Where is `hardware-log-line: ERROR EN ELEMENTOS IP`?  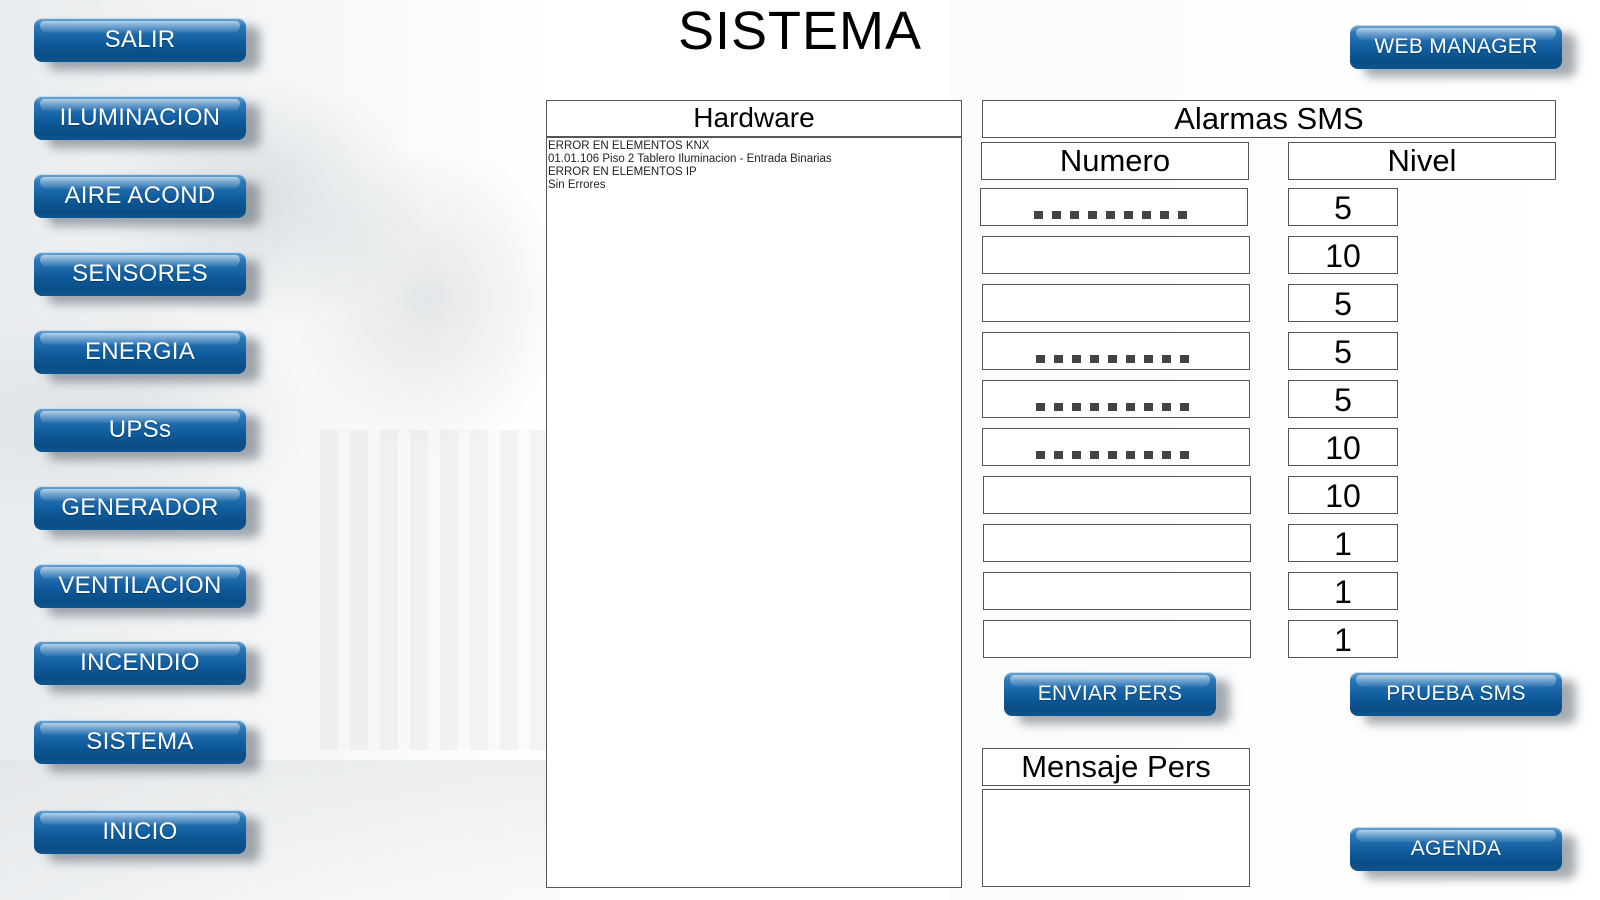 hardware-log-line: ERROR EN ELEMENTOS IP is located at coordinates (622, 172).